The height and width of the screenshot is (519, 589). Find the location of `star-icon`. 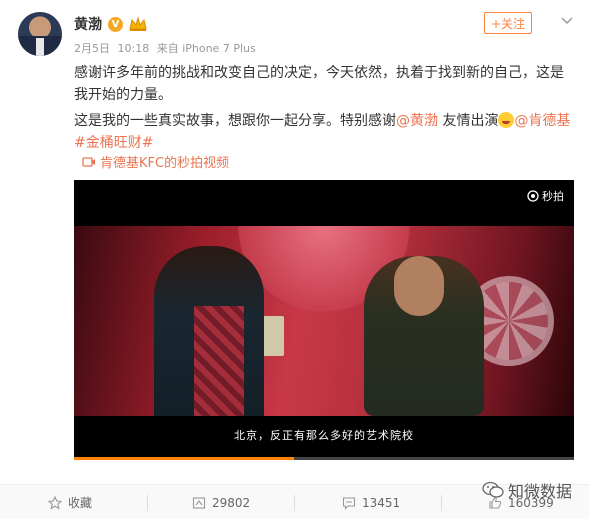

star-icon is located at coordinates (55, 502).